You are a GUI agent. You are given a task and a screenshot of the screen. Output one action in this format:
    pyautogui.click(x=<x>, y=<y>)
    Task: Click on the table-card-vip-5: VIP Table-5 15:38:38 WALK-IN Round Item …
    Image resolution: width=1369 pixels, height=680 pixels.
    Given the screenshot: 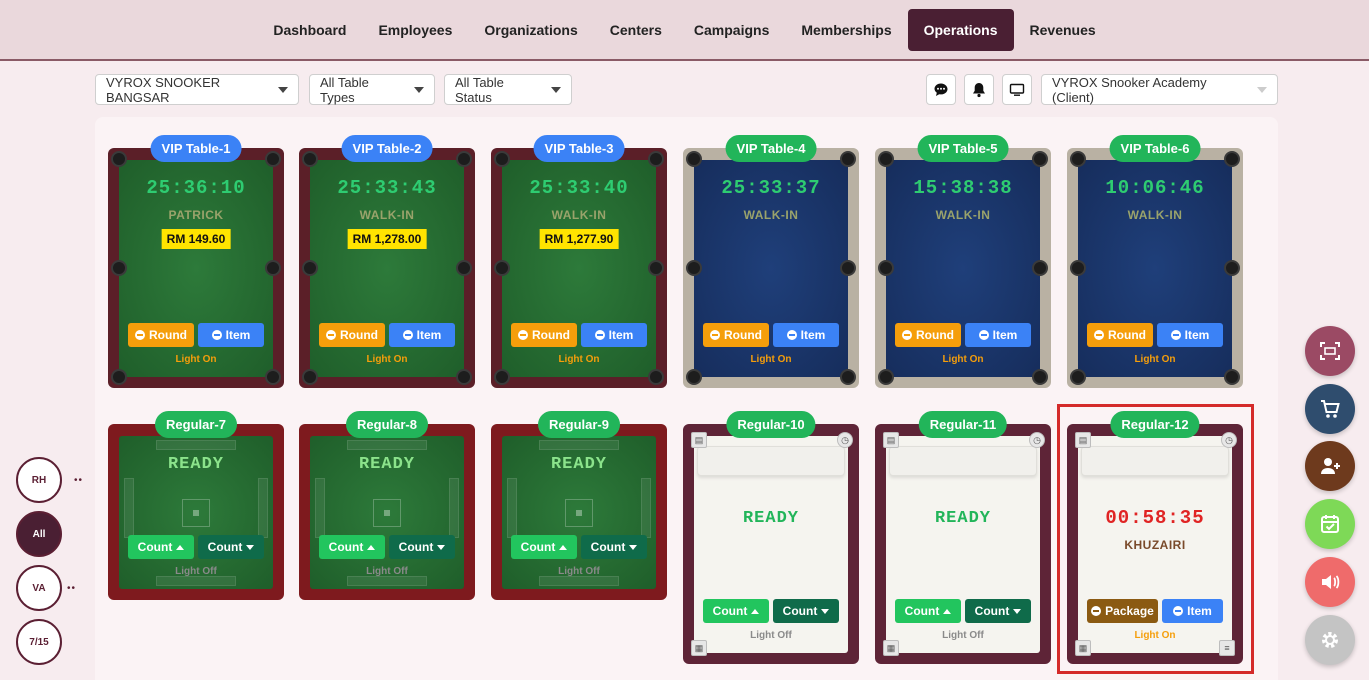 What is the action you would take?
    pyautogui.click(x=963, y=261)
    